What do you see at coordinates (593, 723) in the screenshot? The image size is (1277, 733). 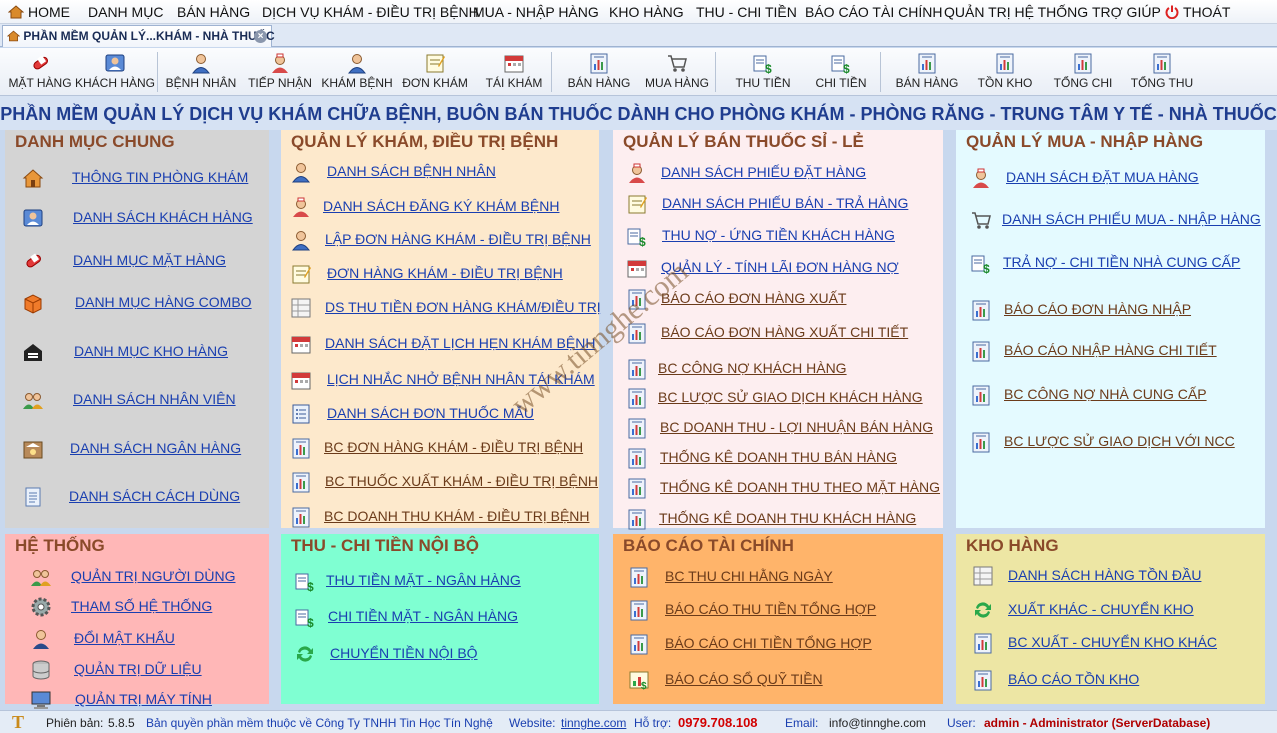 I see `website-link: tinnghe.com` at bounding box center [593, 723].